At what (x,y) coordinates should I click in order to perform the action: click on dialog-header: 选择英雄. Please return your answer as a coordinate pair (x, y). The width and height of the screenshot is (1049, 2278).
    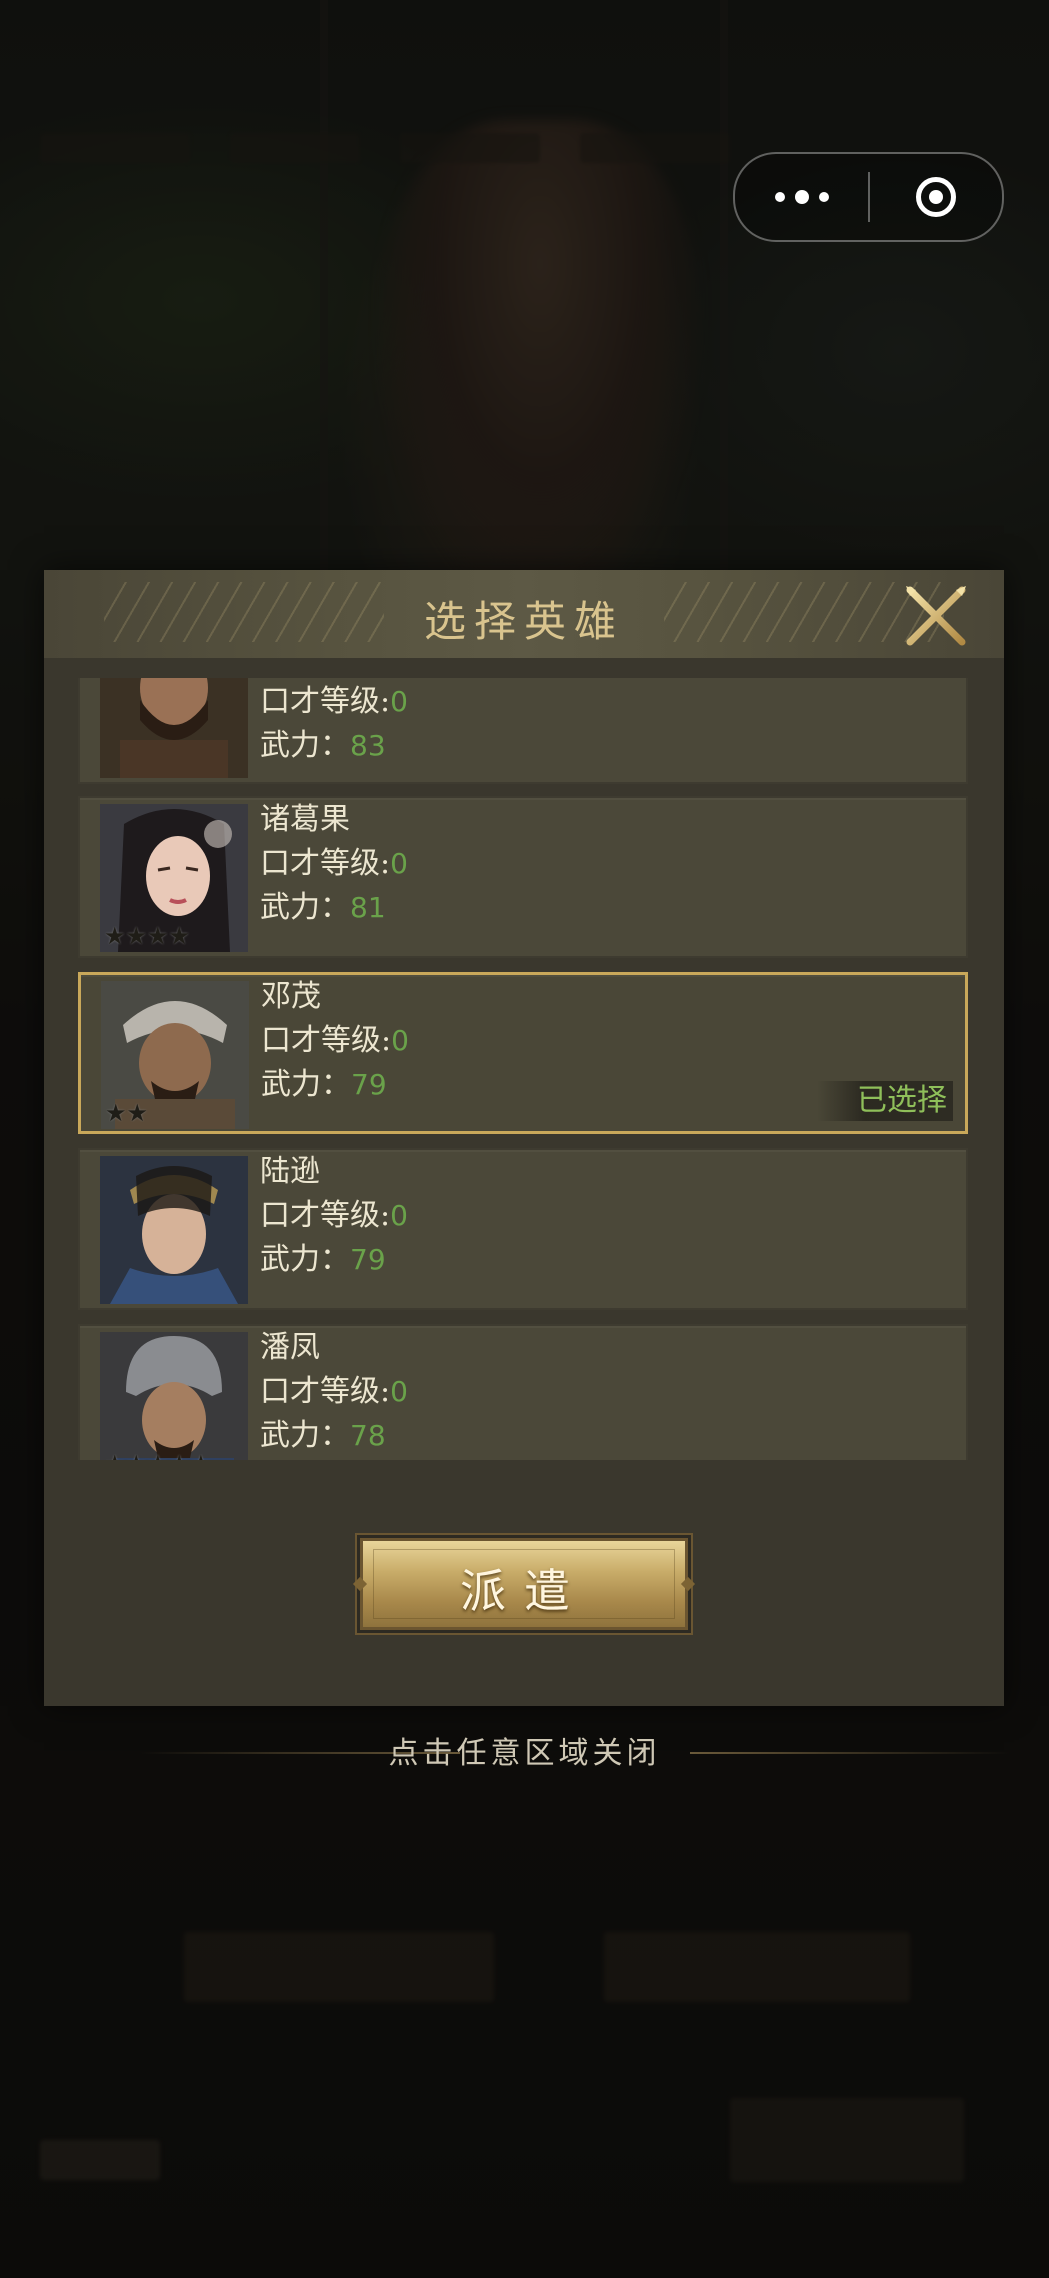
    Looking at the image, I should click on (524, 614).